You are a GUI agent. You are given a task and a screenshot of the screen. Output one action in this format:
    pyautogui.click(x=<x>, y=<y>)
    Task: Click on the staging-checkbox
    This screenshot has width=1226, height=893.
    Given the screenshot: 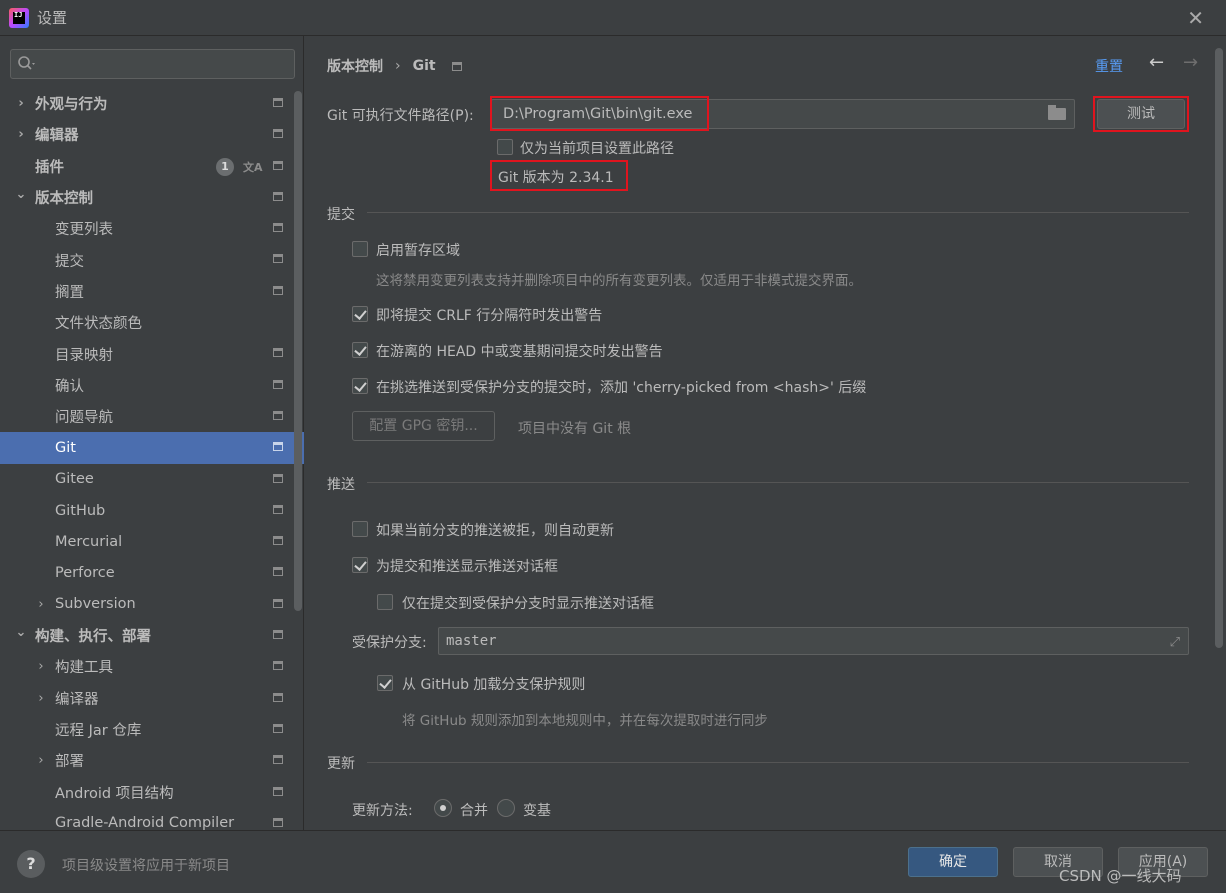 What is the action you would take?
    pyautogui.click(x=360, y=249)
    